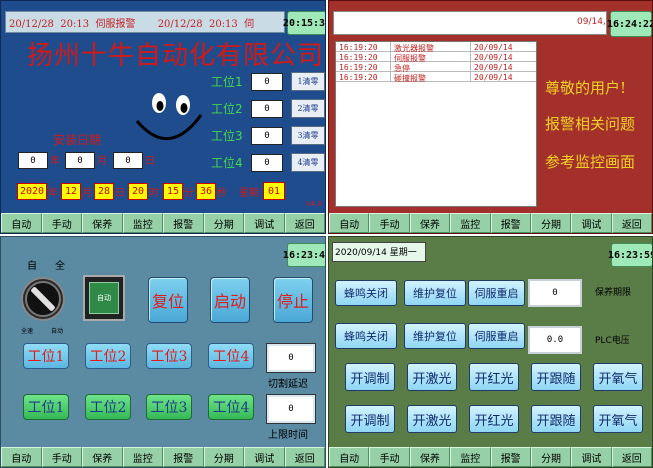 The width and height of the screenshot is (653, 468). I want to click on station-4-reset-button: 4清零, so click(308, 162).